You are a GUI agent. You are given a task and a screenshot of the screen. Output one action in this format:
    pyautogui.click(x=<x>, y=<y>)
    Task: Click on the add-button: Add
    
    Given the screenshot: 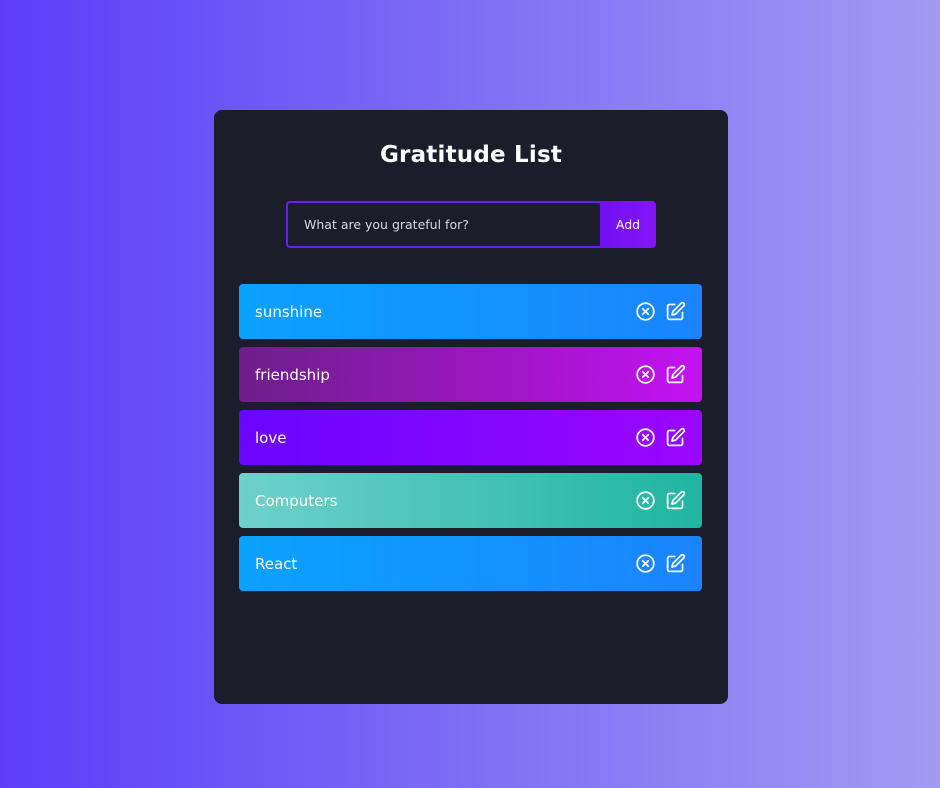 What is the action you would take?
    pyautogui.click(x=628, y=224)
    